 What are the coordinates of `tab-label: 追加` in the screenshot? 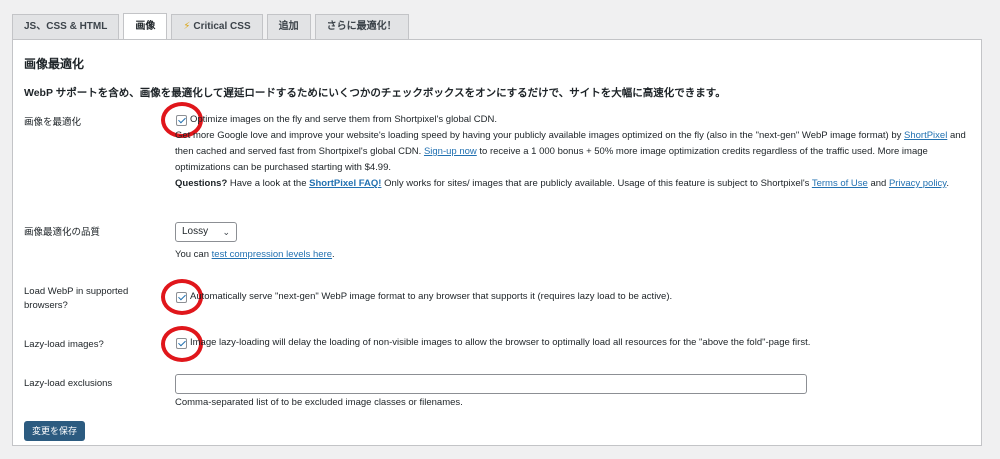 It's located at (288, 26).